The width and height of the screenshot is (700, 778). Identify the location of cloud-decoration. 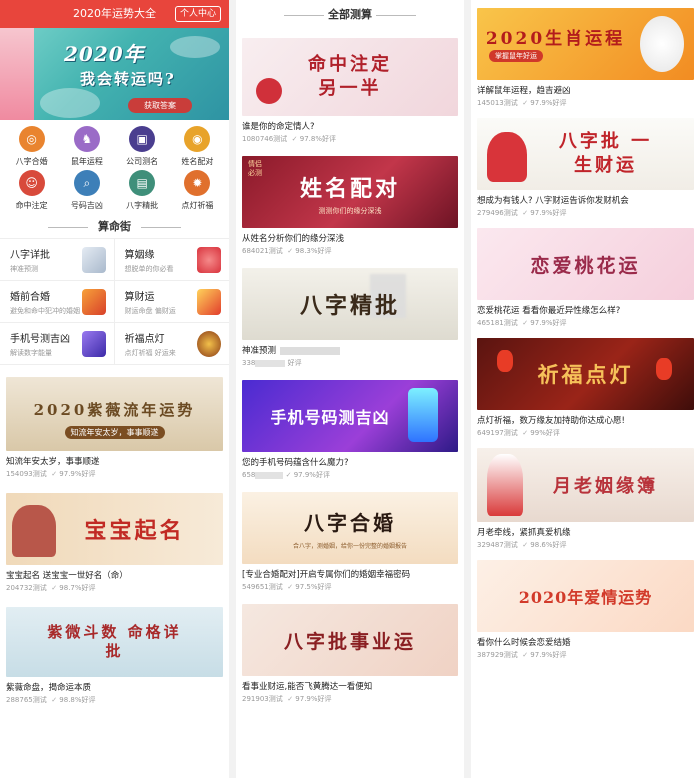
(70, 103).